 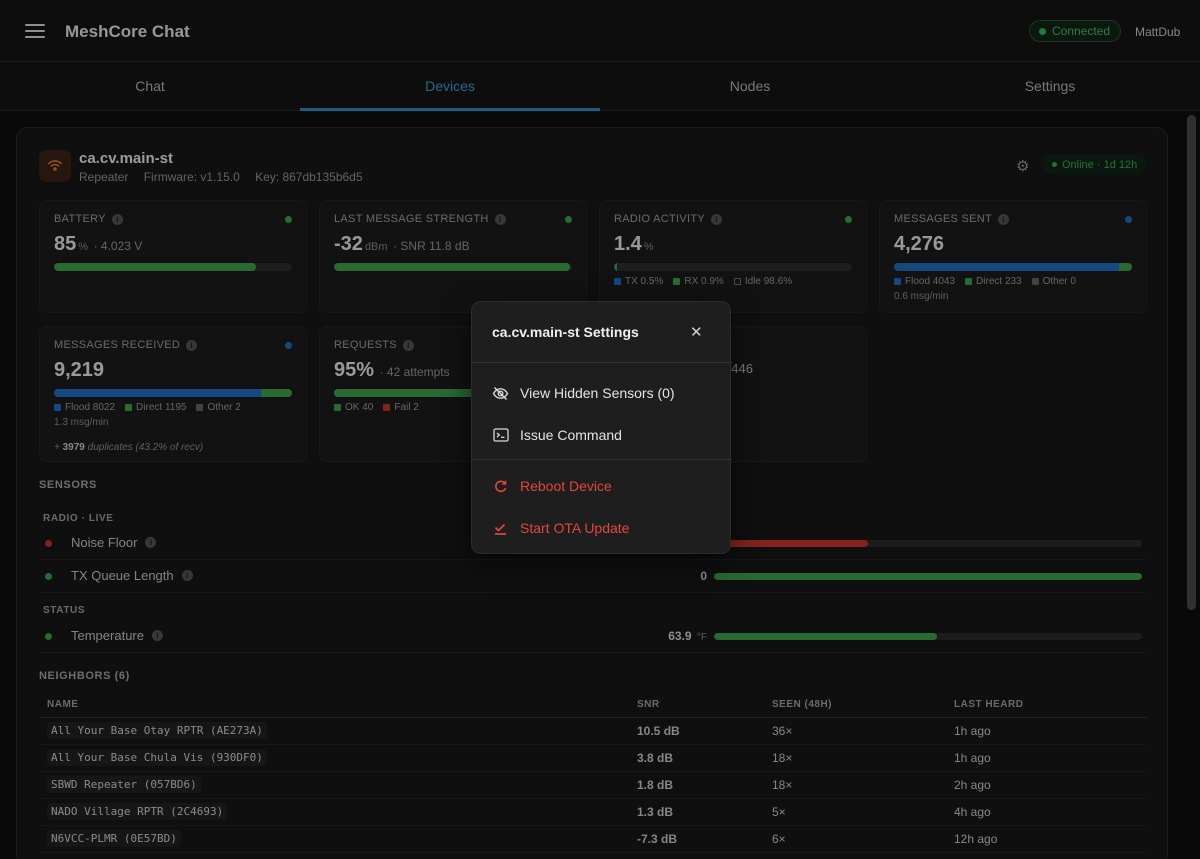 I want to click on issue-command-button: Issue Command, so click(x=602, y=435).